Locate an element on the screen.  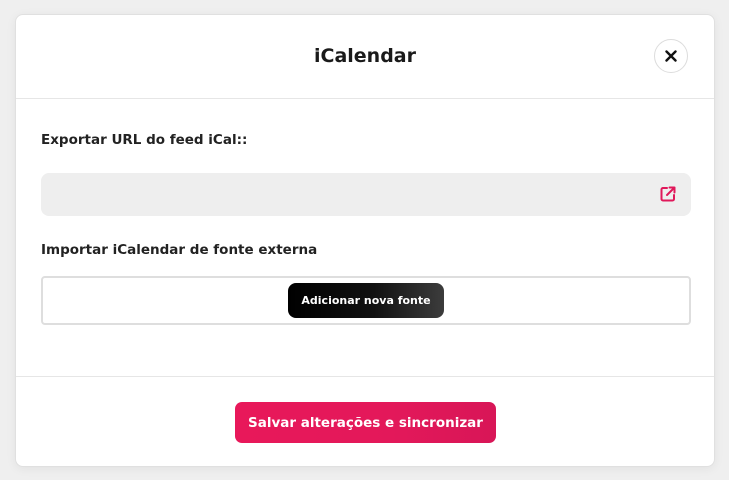
modal-title: iCalendar is located at coordinates (365, 56).